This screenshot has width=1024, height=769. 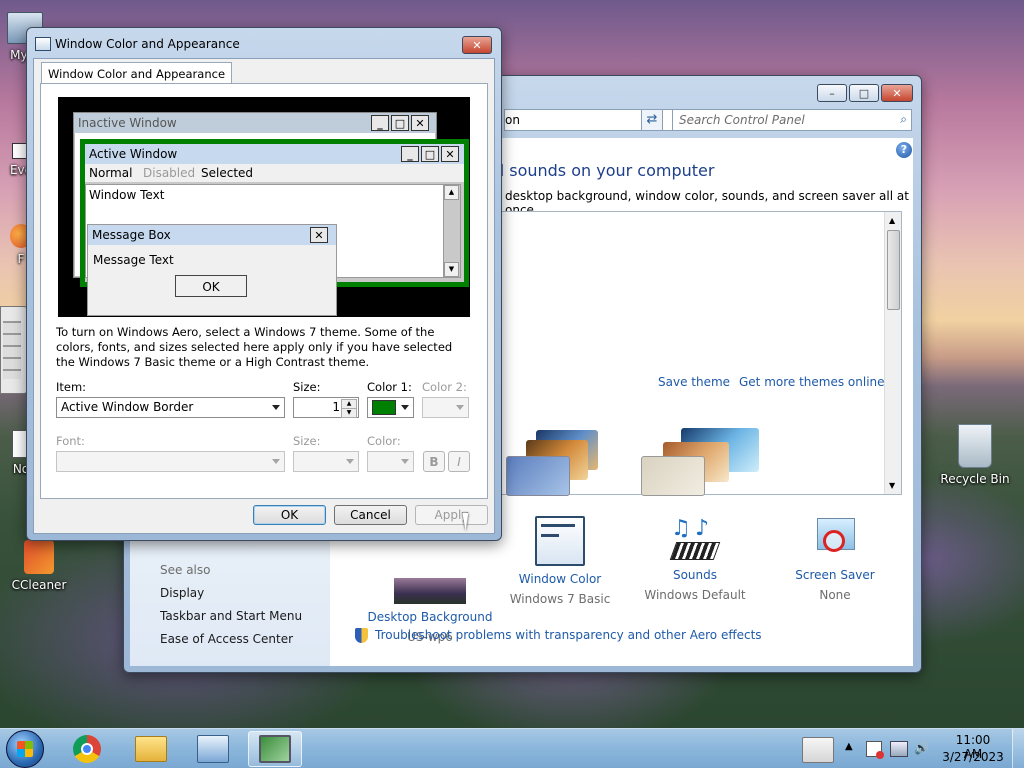 What do you see at coordinates (695, 575) in the screenshot?
I see `sounds-link: Sounds` at bounding box center [695, 575].